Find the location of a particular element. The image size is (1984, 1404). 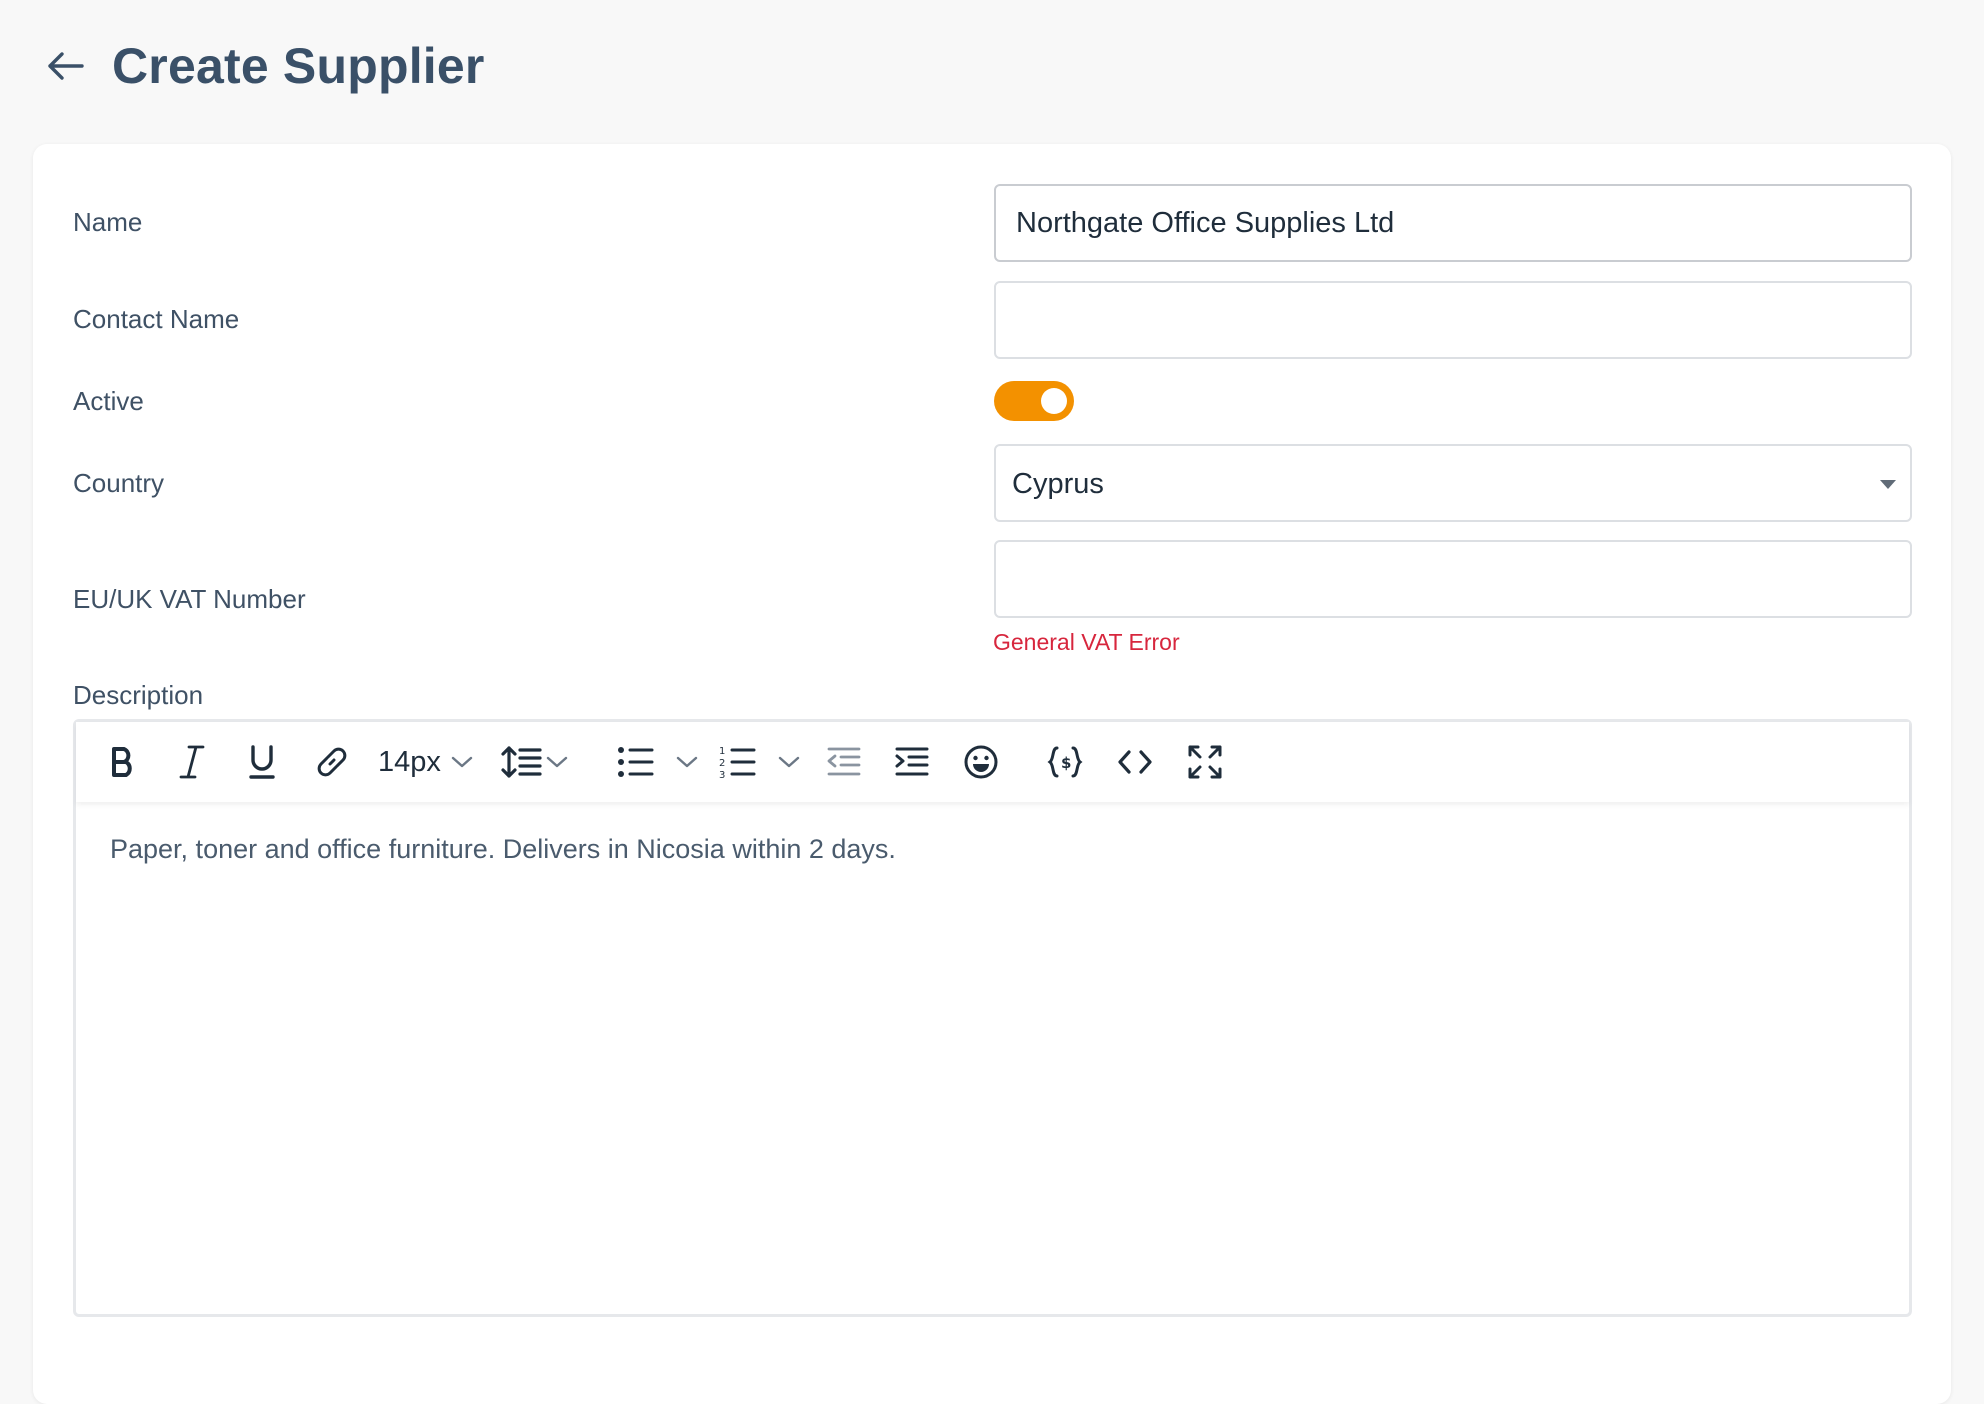

editor-toolbar: 14px 1 2 3 $ is located at coordinates (992, 762).